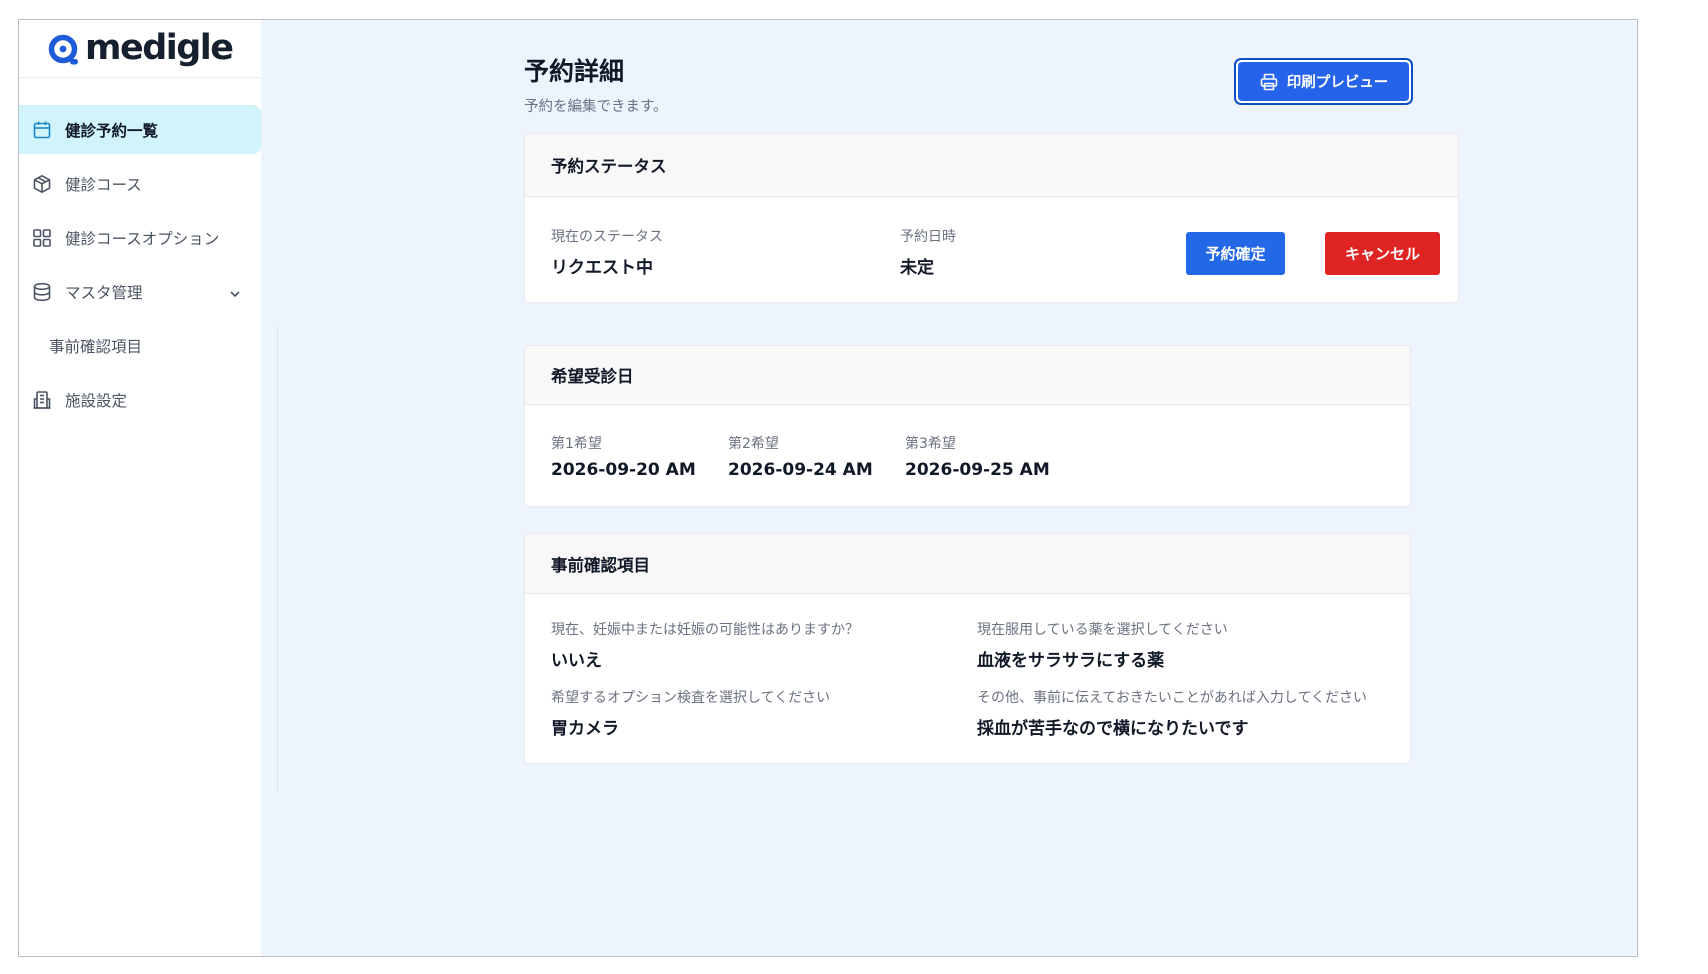 The height and width of the screenshot is (974, 1708). I want to click on building-icon, so click(42, 400).